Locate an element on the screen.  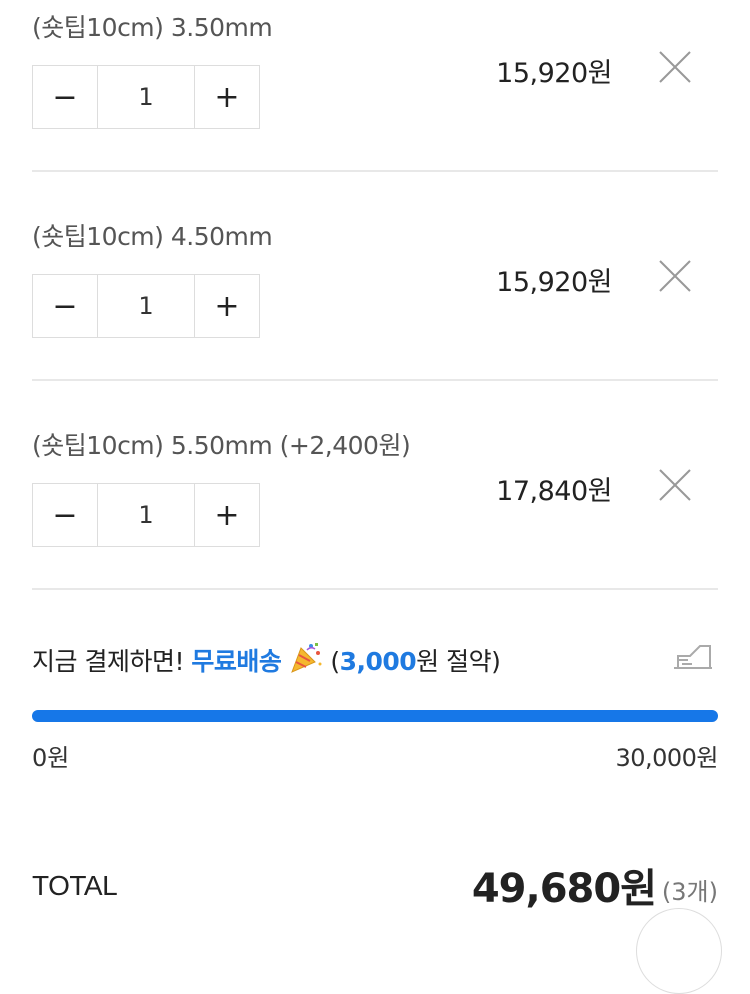
shipping-prefix: 지금 결제하면! is located at coordinates (112, 661).